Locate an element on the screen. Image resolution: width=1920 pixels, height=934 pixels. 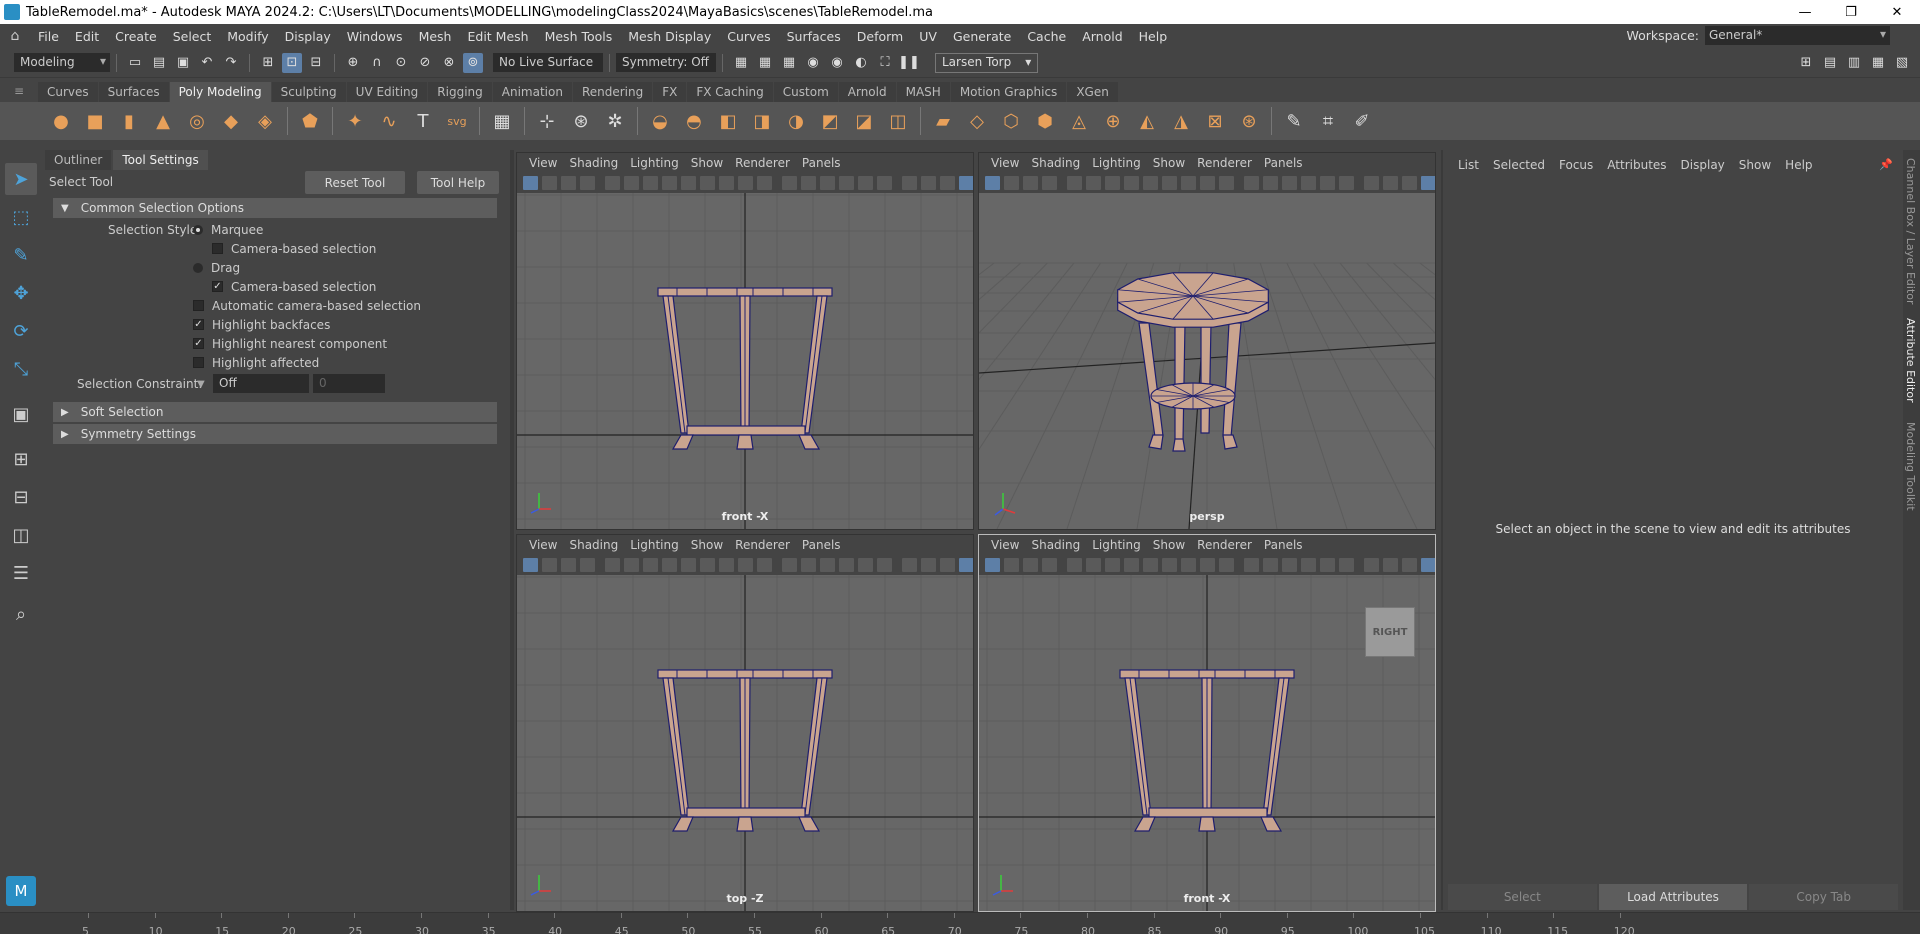
paint-select-tool-icon: ✎ is located at coordinates (21, 255).